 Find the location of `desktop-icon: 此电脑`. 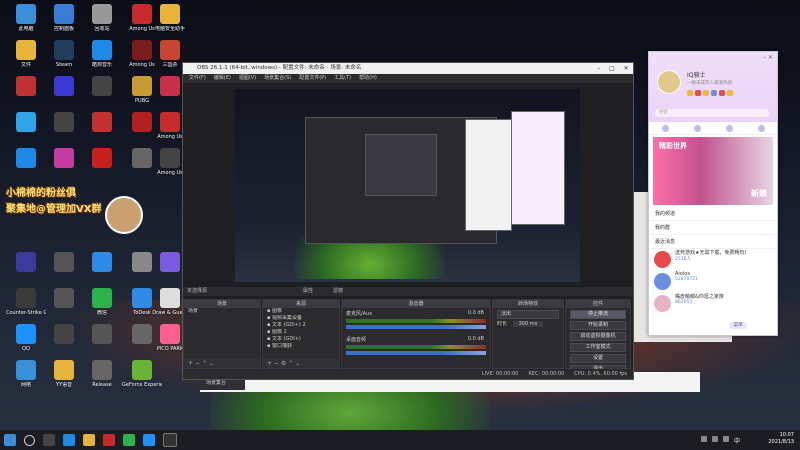

desktop-icon: 此电脑 is located at coordinates (26, 22).